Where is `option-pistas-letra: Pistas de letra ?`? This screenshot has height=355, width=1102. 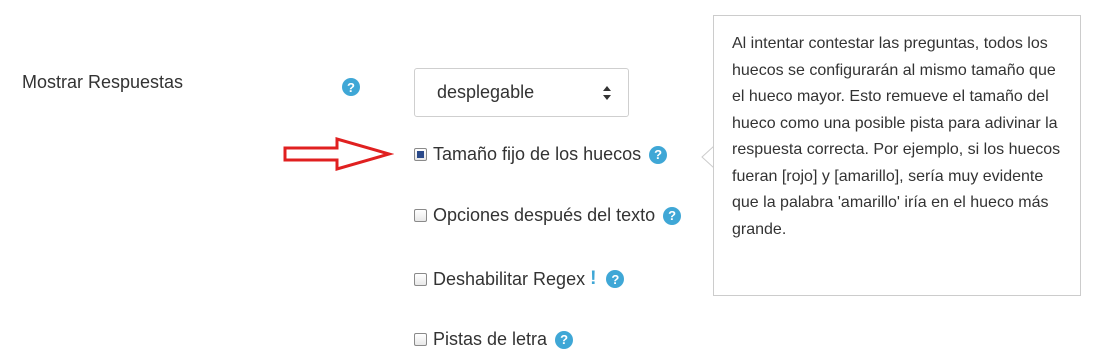
option-pistas-letra: Pistas de letra ? is located at coordinates (494, 339).